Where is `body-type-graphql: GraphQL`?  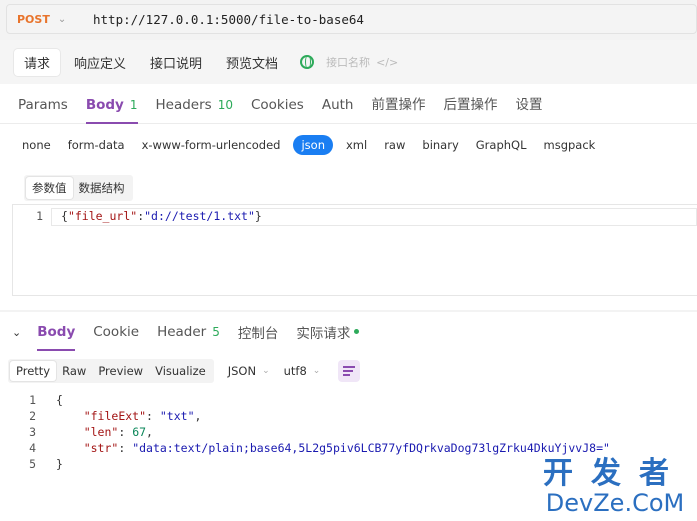
body-type-graphql: GraphQL is located at coordinates (501, 145).